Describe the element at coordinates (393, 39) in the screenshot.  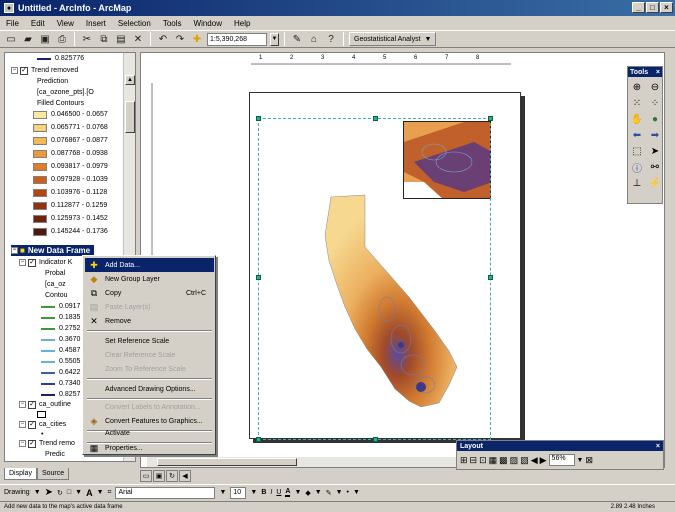
I see `geostatistical-analyst-menu: Geostatistical Analyst ▼` at that location.